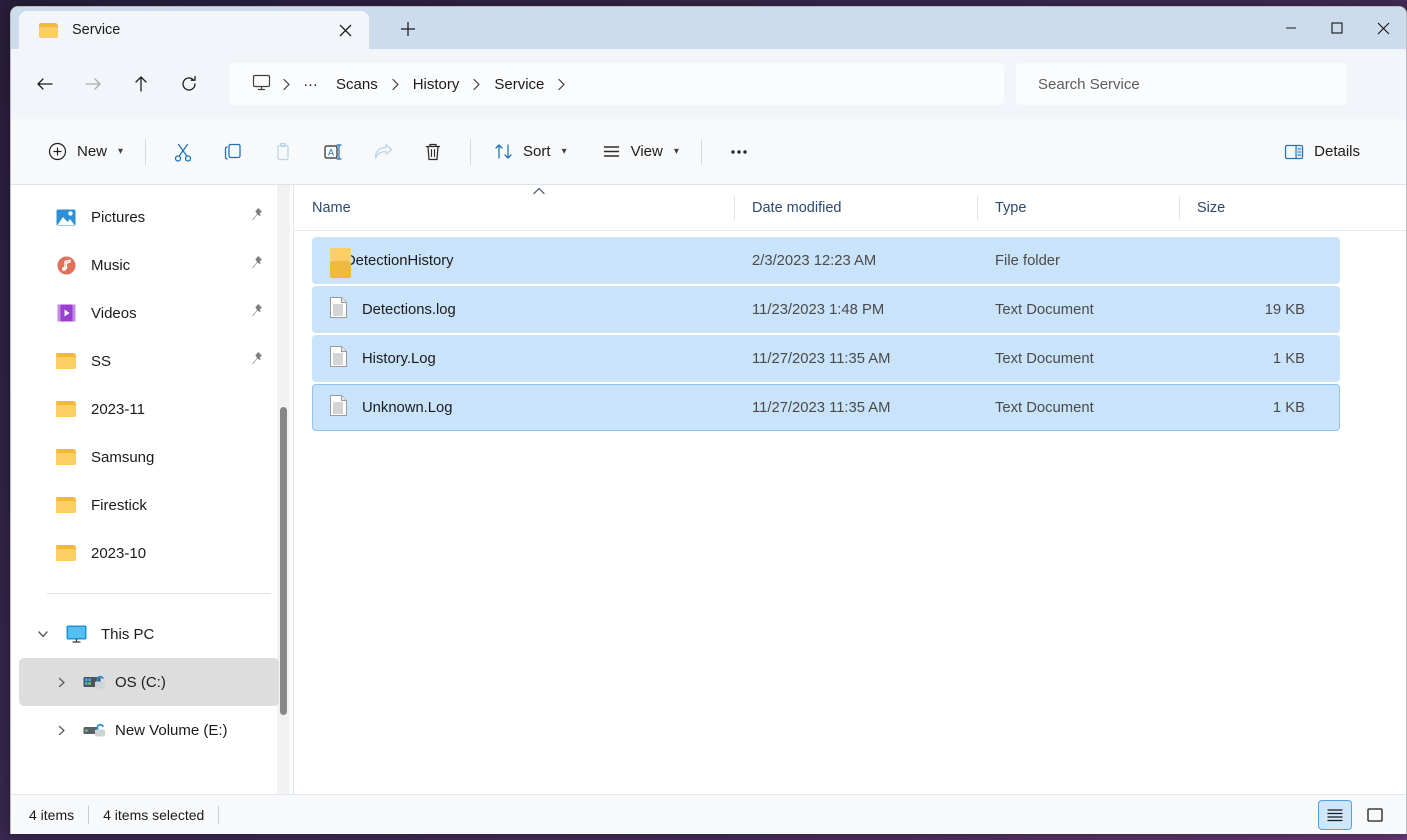 This screenshot has width=1407, height=840. Describe the element at coordinates (436, 84) in the screenshot. I see `breadcrumb-item-history: History` at that location.